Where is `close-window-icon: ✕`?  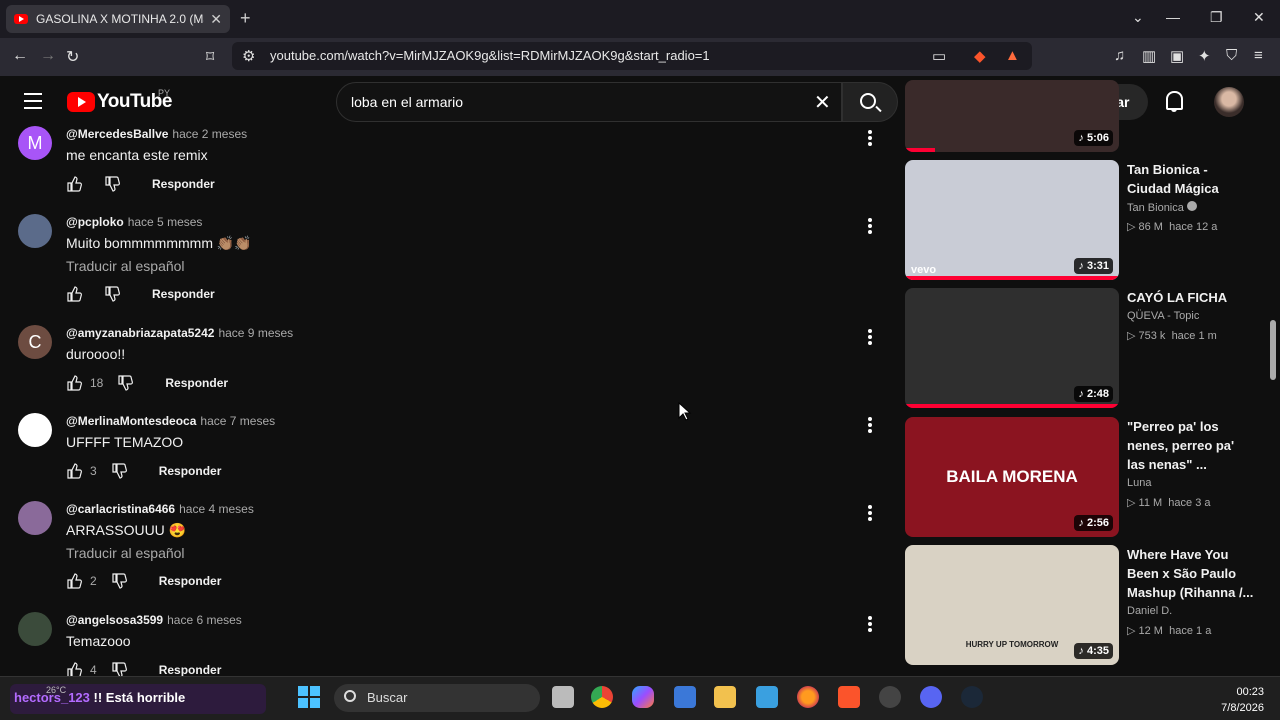 close-window-icon: ✕ is located at coordinates (1259, 17).